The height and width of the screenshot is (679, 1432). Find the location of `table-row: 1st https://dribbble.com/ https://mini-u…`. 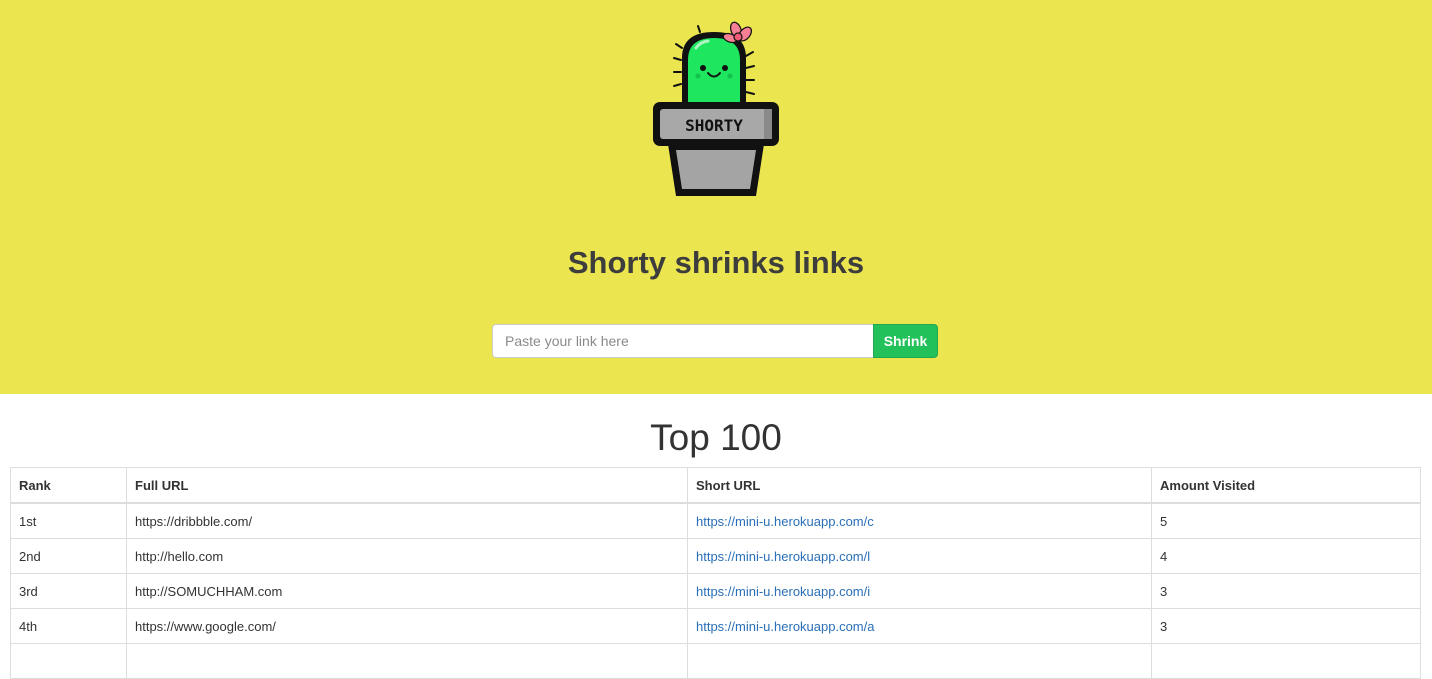

table-row: 1st https://dribbble.com/ https://mini-u… is located at coordinates (715, 520).